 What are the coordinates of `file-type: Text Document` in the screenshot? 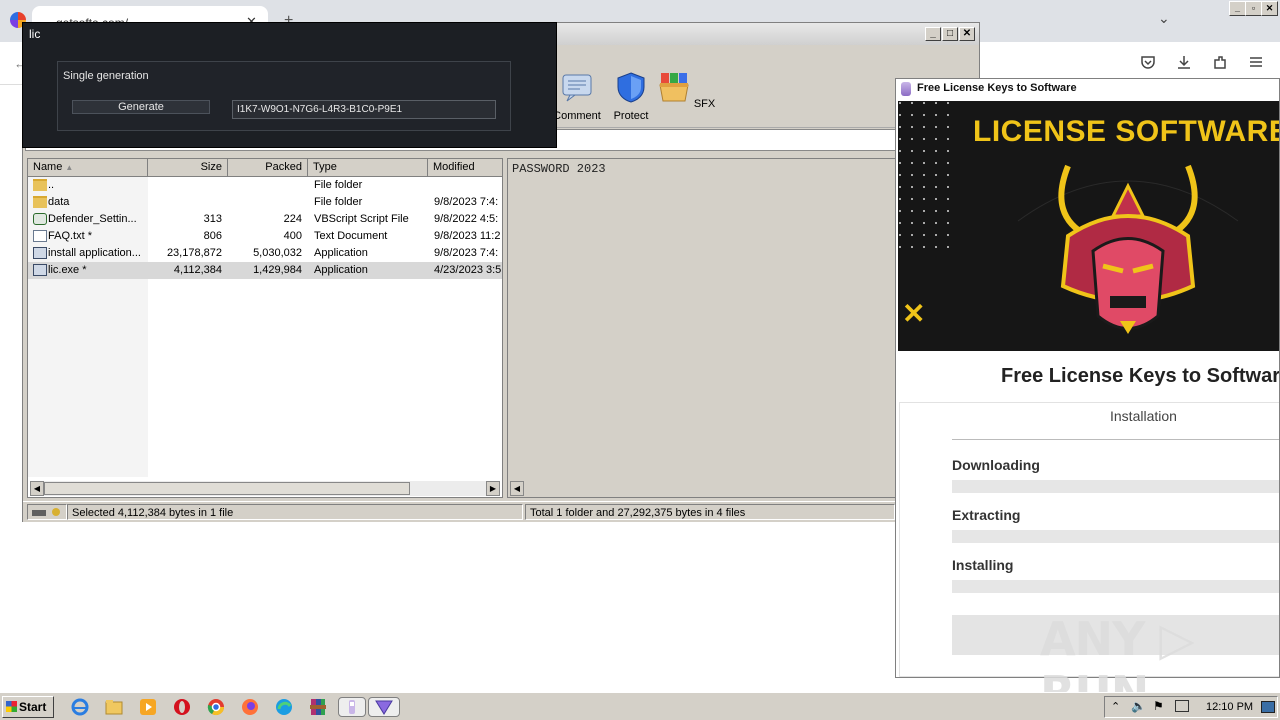 It's located at (351, 236).